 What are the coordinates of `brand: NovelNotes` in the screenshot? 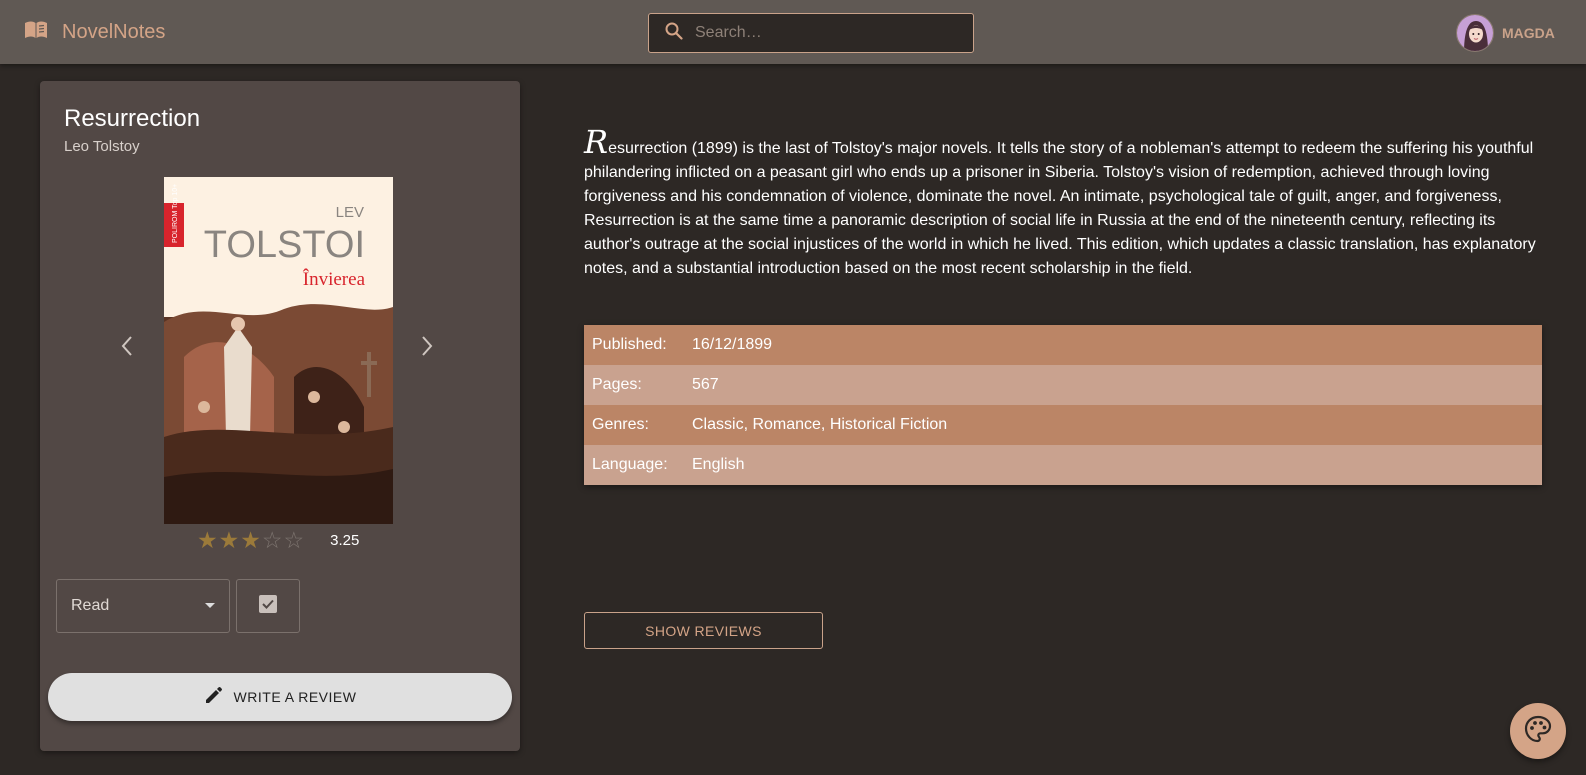 It's located at (94, 32).